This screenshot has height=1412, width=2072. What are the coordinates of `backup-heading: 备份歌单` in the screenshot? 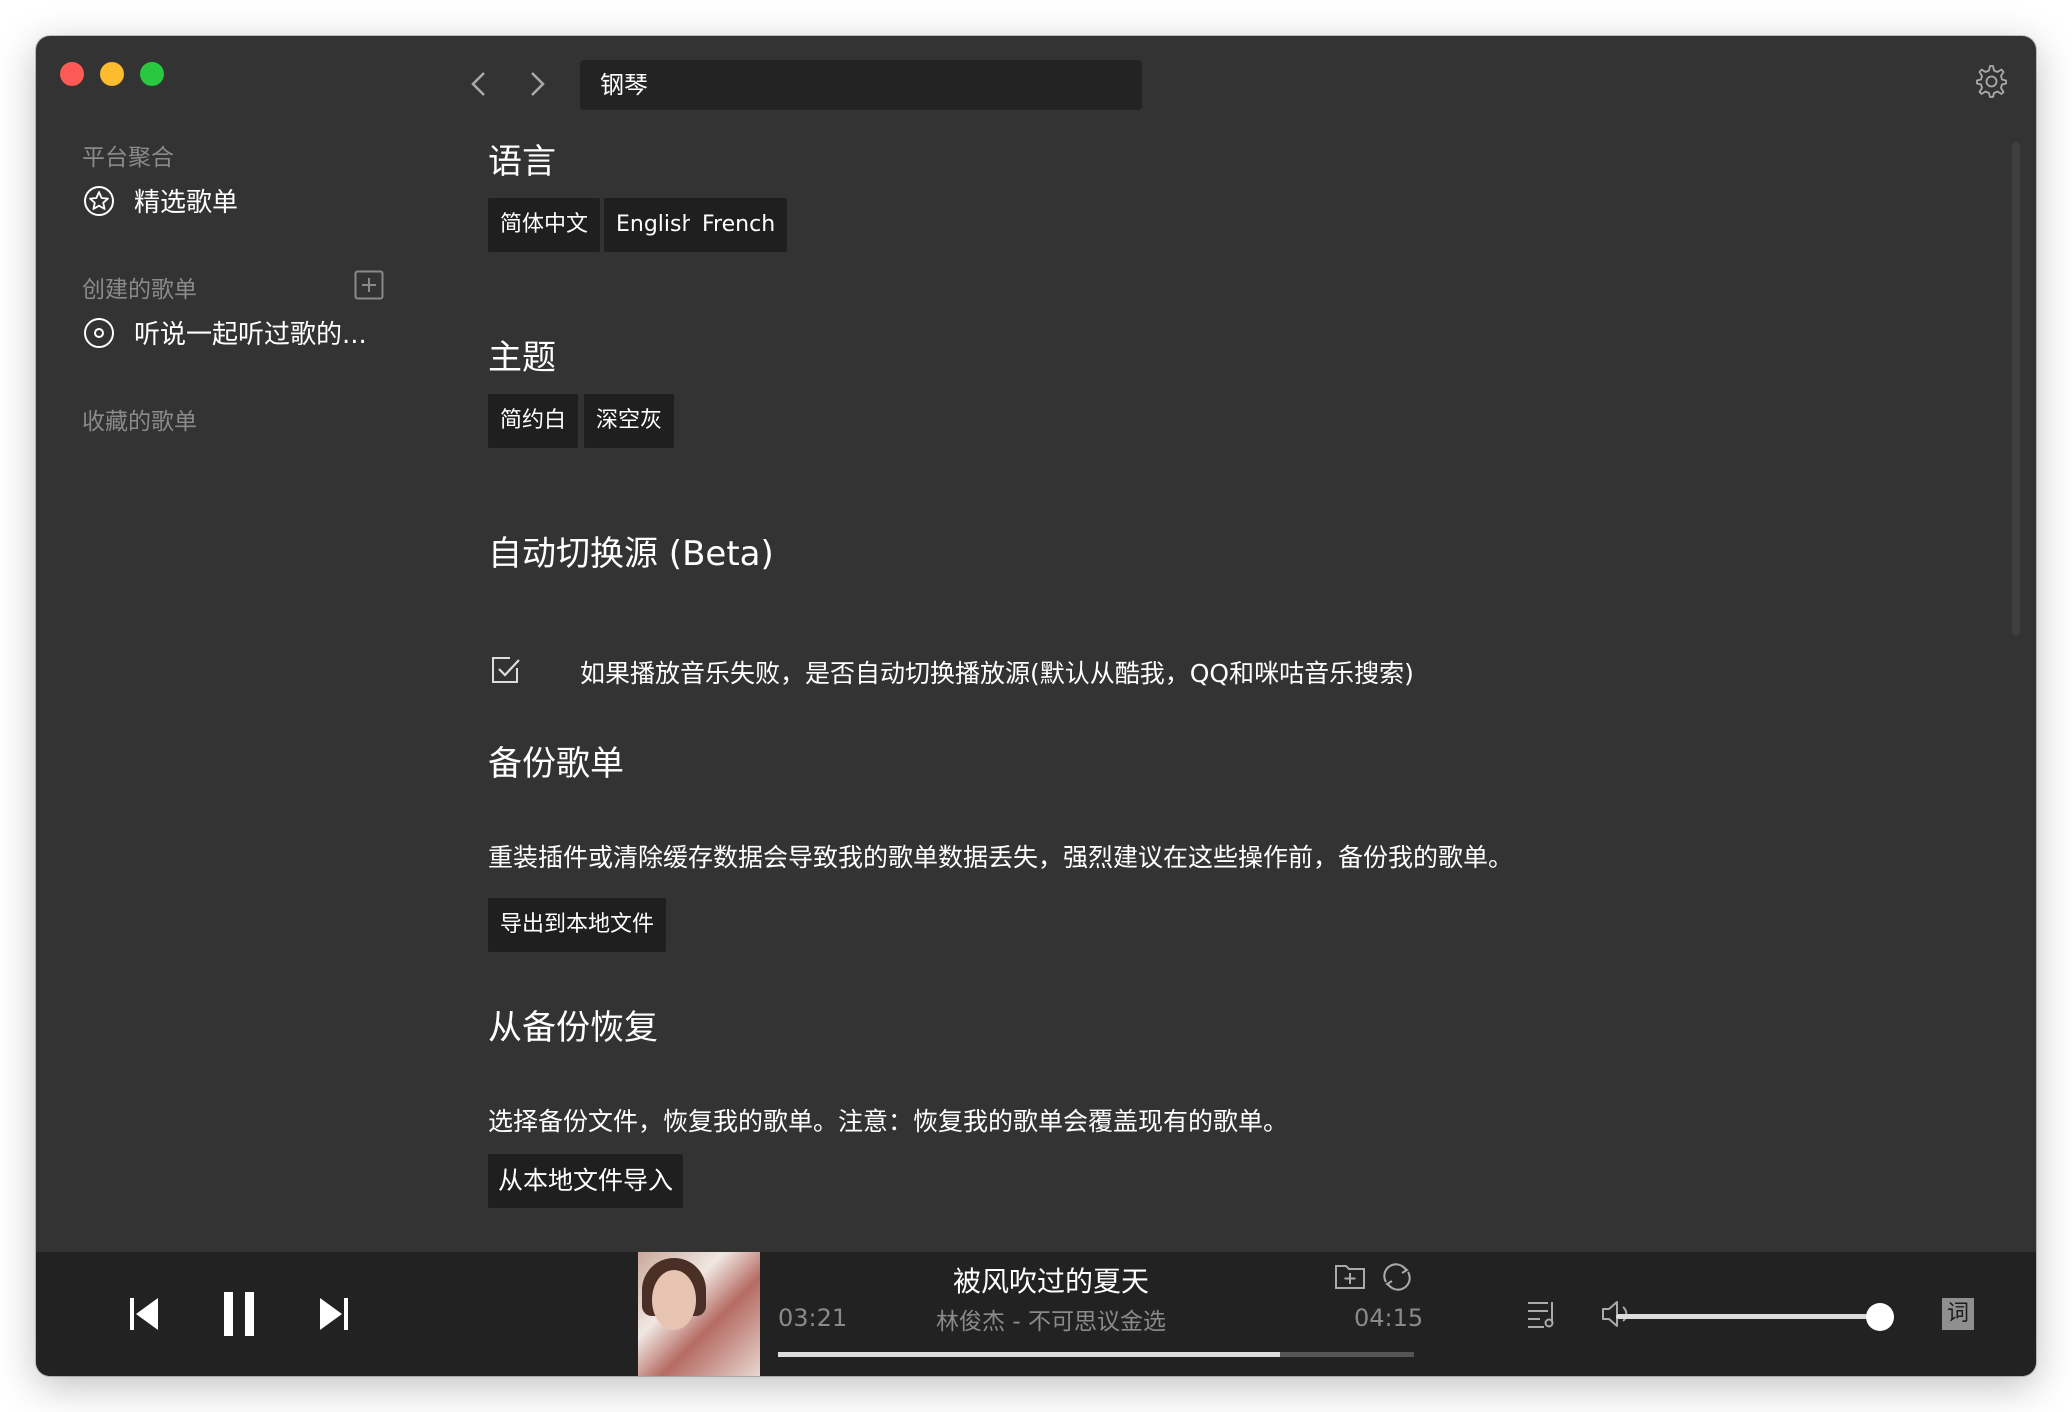 It's located at (556, 764).